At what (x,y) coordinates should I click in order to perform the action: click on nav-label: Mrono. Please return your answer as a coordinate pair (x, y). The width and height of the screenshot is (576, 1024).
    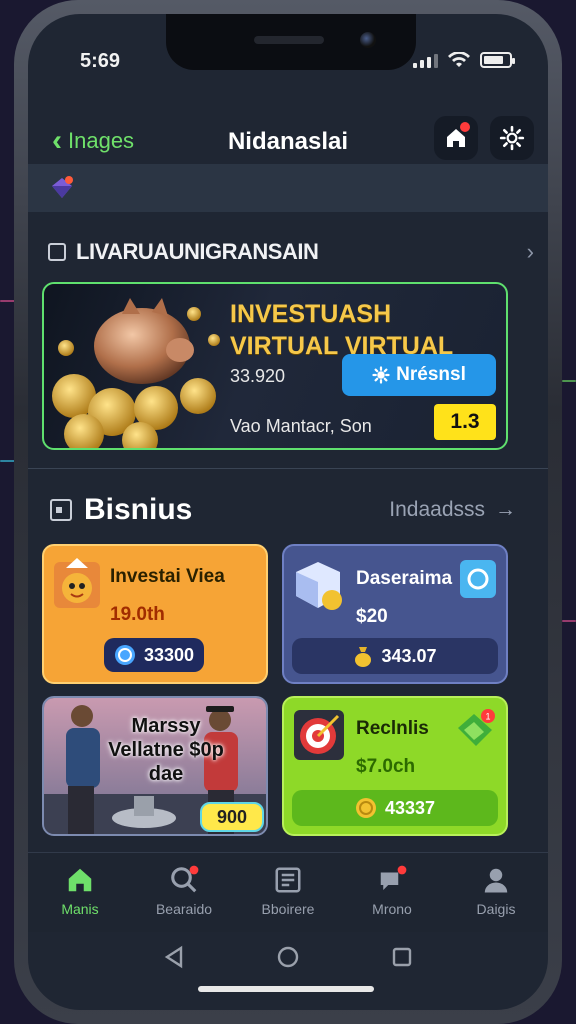
    Looking at the image, I should click on (392, 909).